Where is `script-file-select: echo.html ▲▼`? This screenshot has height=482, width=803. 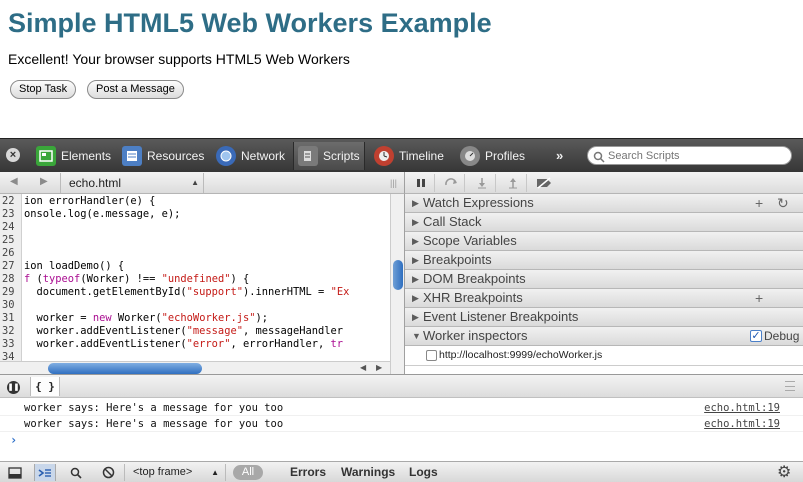 script-file-select: echo.html ▲▼ is located at coordinates (132, 190).